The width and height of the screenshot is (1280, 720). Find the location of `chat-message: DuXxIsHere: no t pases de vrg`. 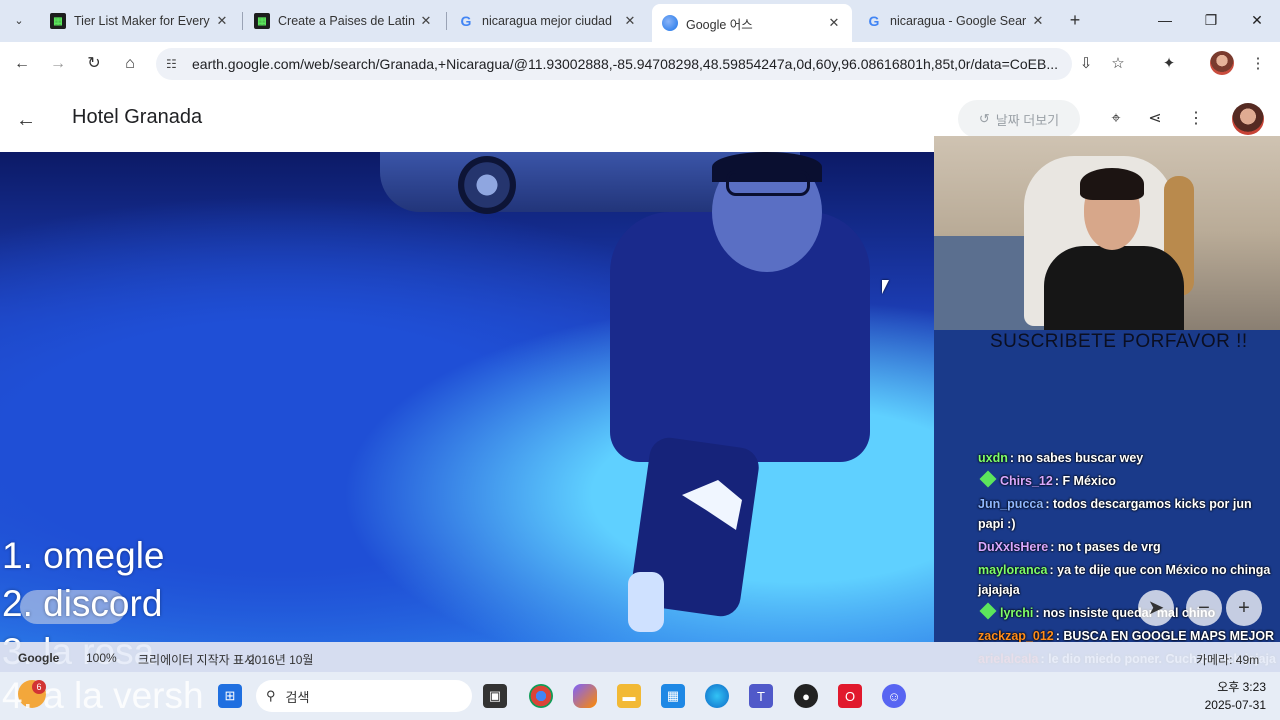

chat-message: DuXxIsHere: no t pases de vrg is located at coordinates (1129, 547).